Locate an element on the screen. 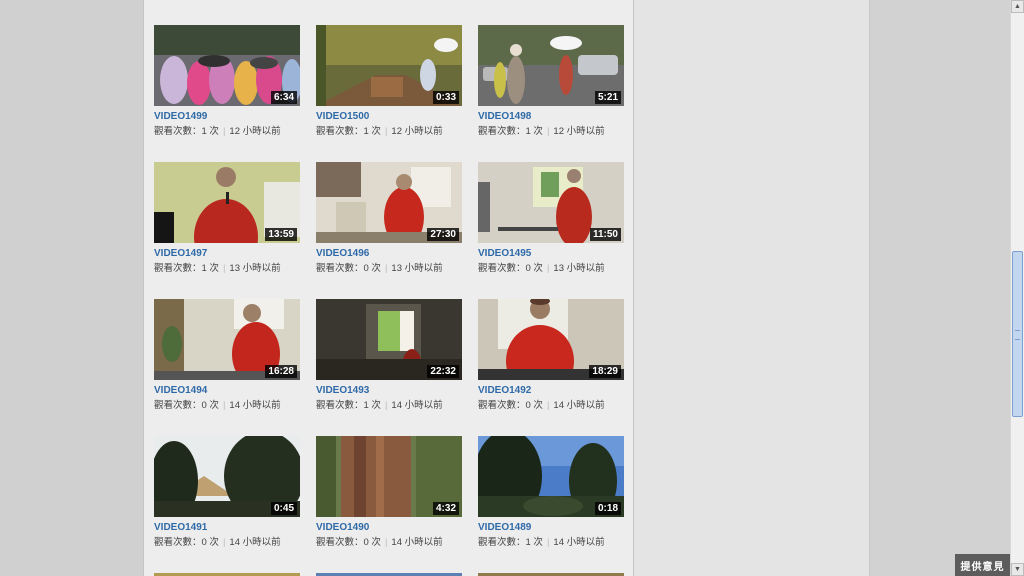 The image size is (1024, 576). video-title-link: VIDEO1500 is located at coordinates (389, 117).